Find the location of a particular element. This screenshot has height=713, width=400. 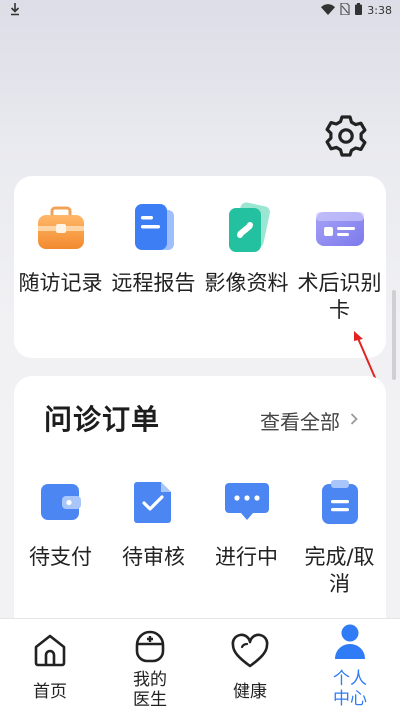

person-icon is located at coordinates (350, 644).